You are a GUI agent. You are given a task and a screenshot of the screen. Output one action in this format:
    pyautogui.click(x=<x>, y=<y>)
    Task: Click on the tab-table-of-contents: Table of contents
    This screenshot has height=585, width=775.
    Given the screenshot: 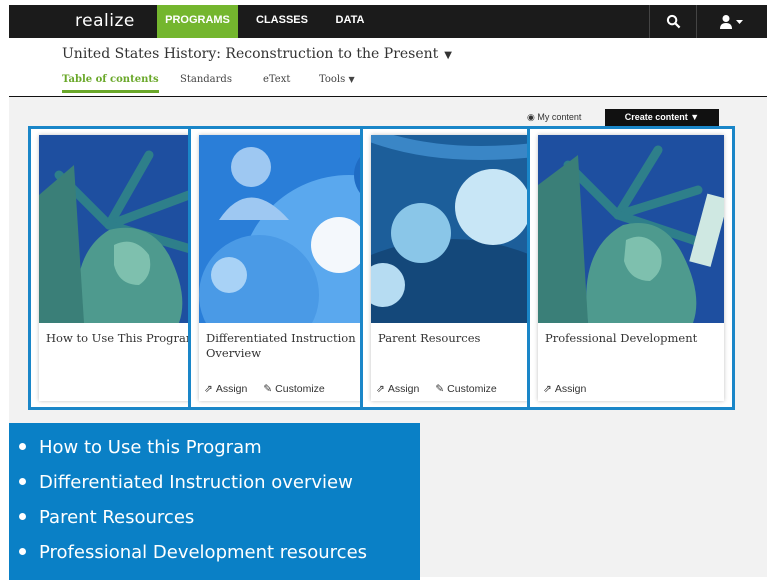 What is the action you would take?
    pyautogui.click(x=110, y=83)
    